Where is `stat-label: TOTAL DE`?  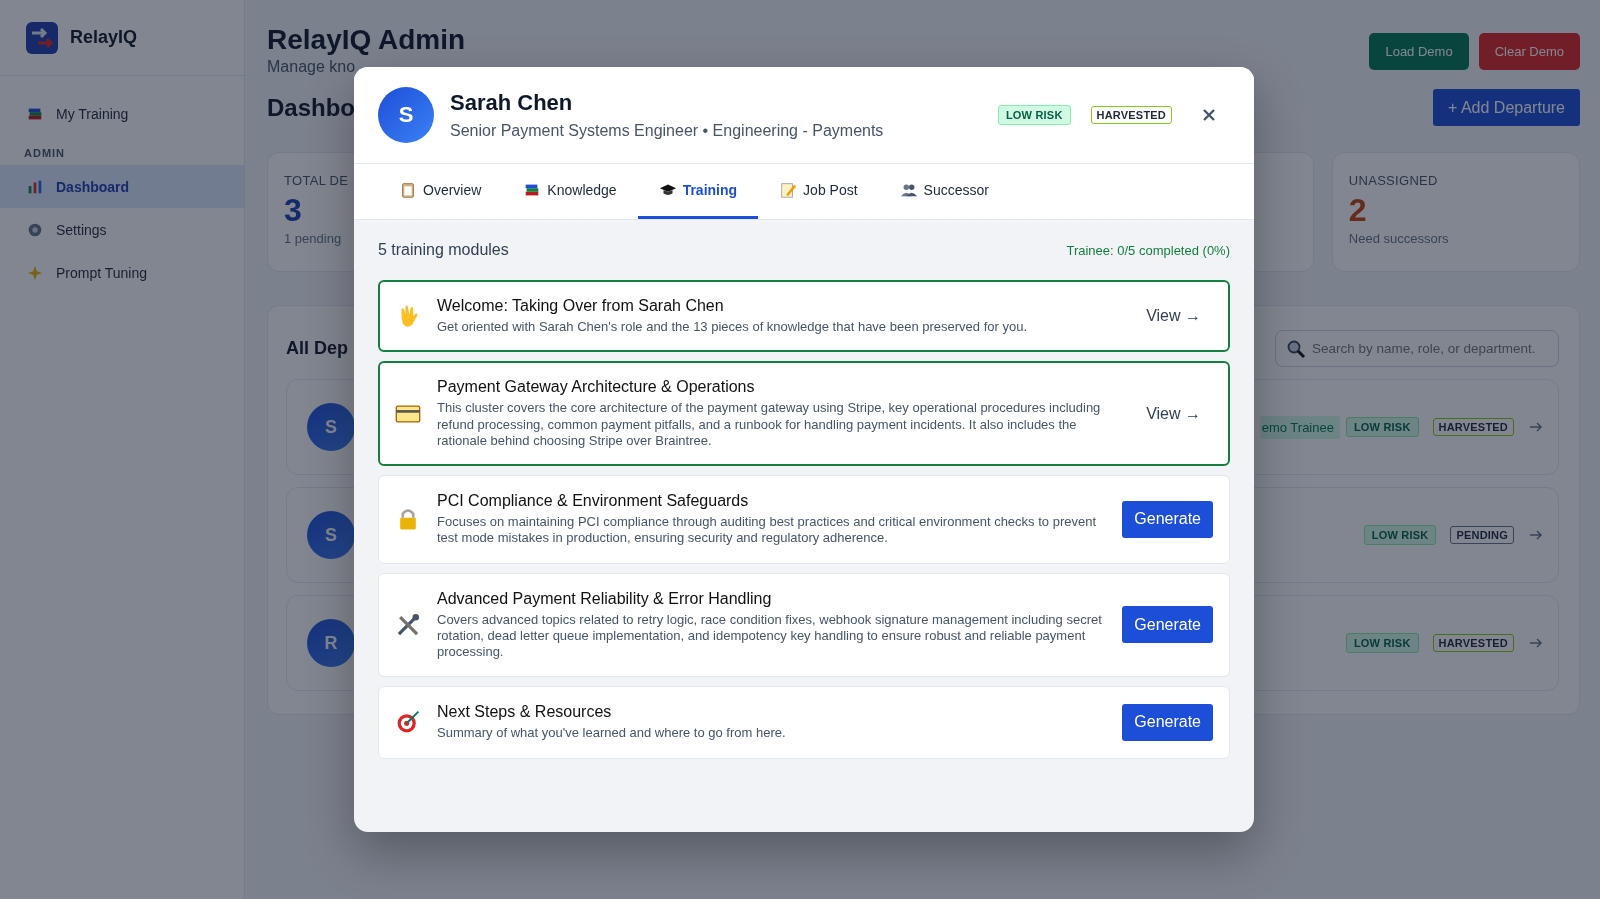
stat-label: TOTAL DE is located at coordinates (317, 180).